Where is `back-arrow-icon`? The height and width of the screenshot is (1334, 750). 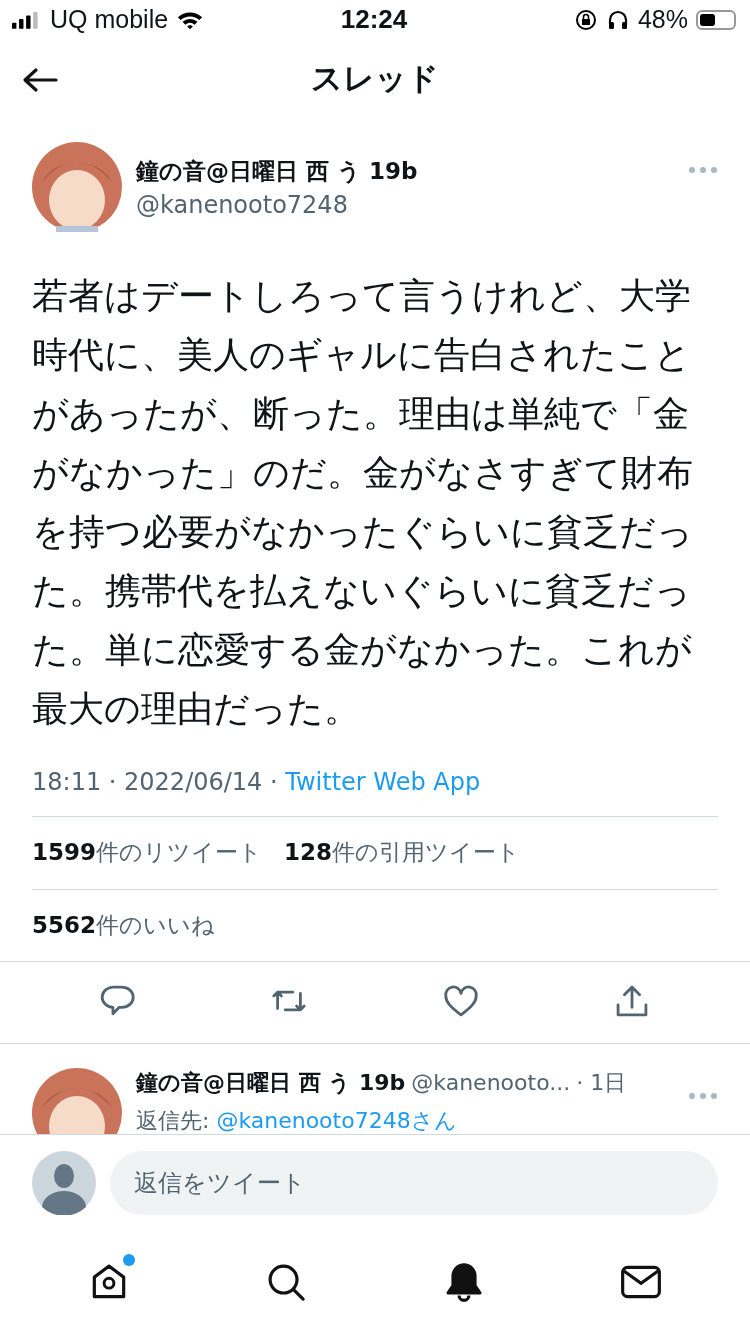 back-arrow-icon is located at coordinates (40, 80).